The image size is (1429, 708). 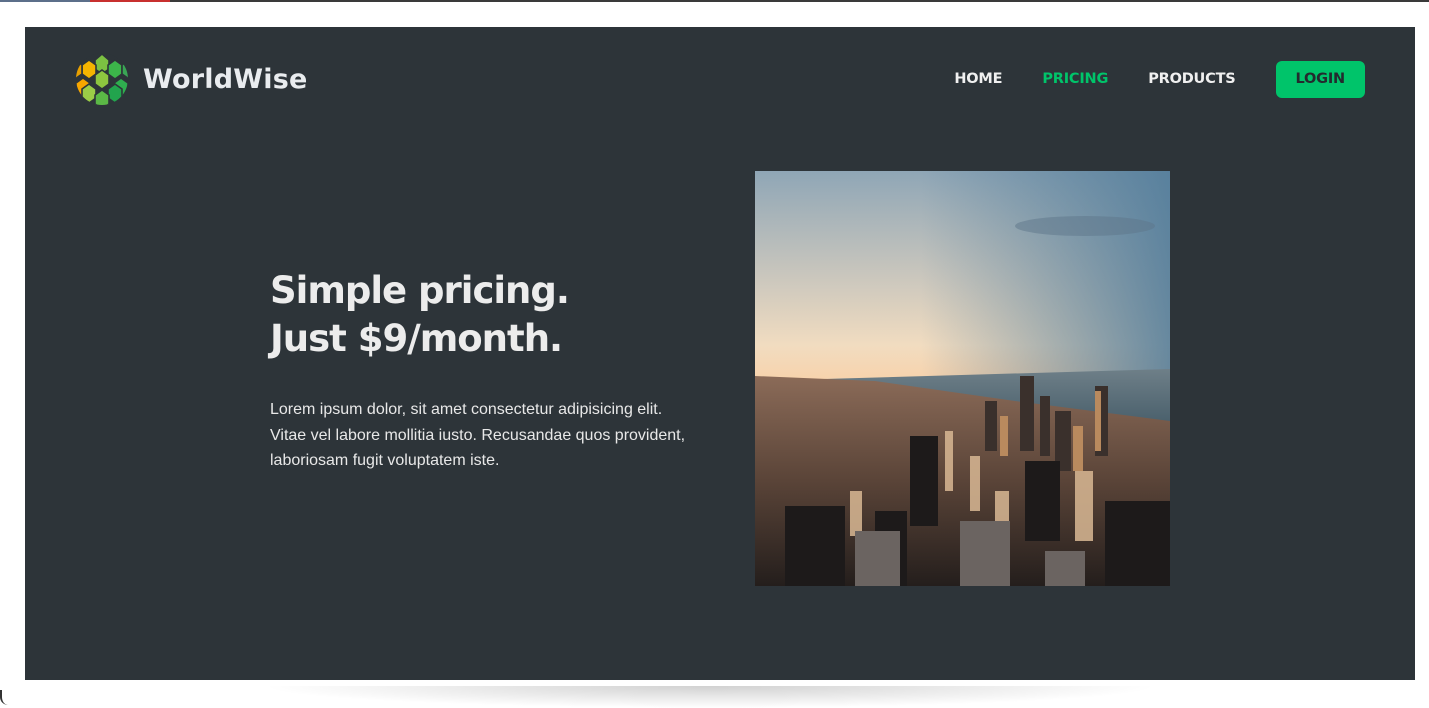 What do you see at coordinates (1075, 79) in the screenshot?
I see `nav-item-pricing: PRICING` at bounding box center [1075, 79].